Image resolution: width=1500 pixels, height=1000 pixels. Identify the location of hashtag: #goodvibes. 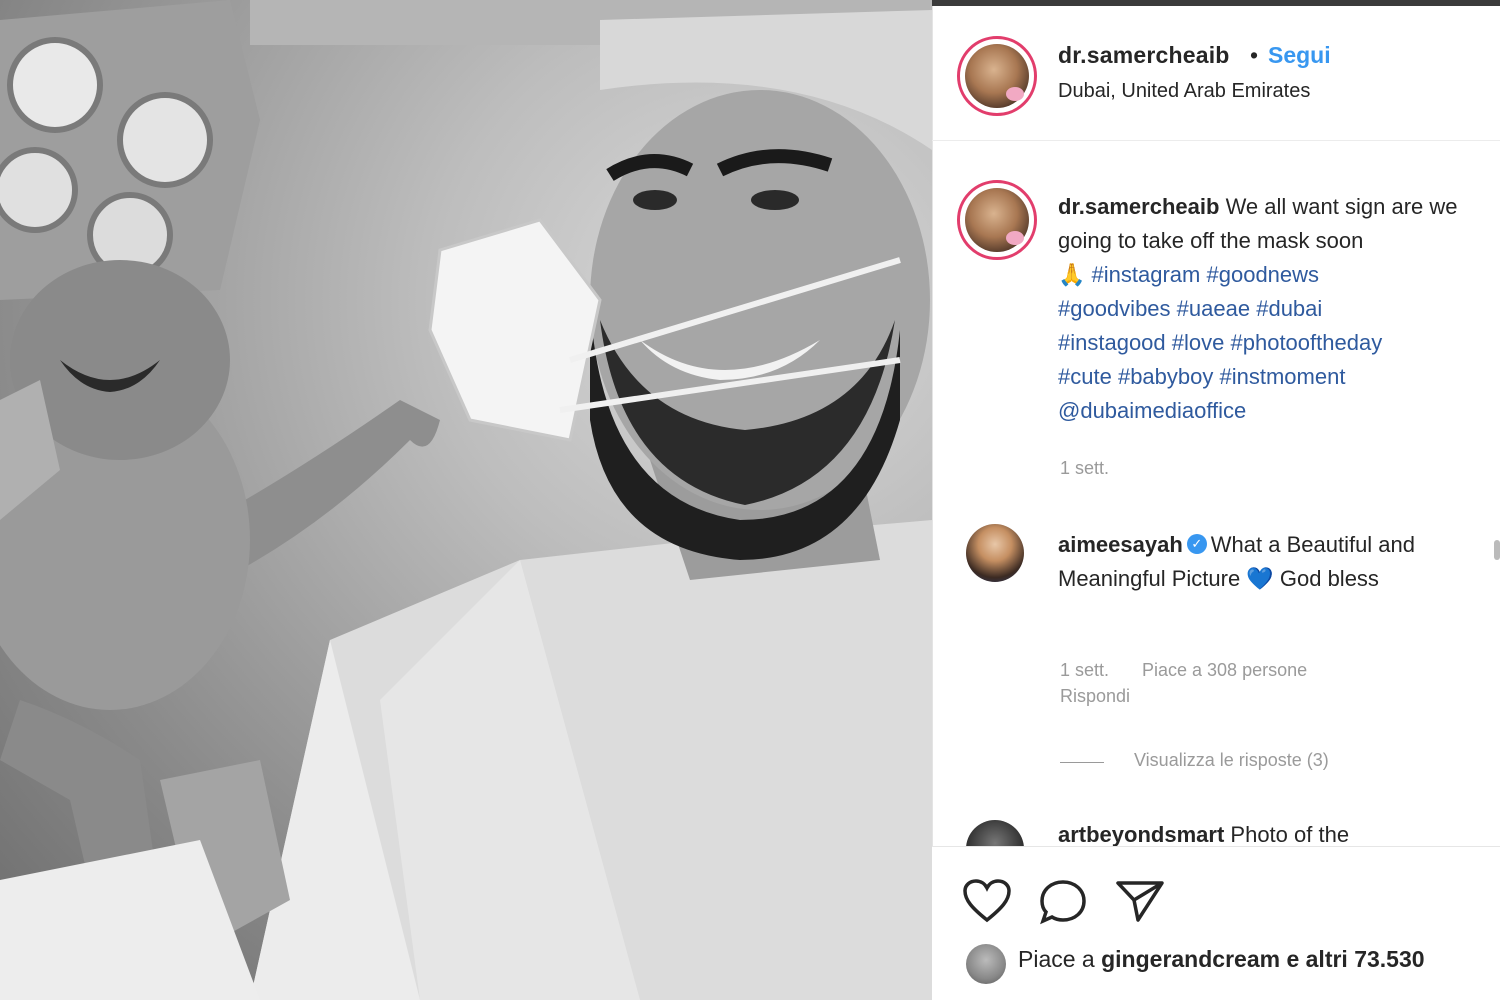
(1114, 308).